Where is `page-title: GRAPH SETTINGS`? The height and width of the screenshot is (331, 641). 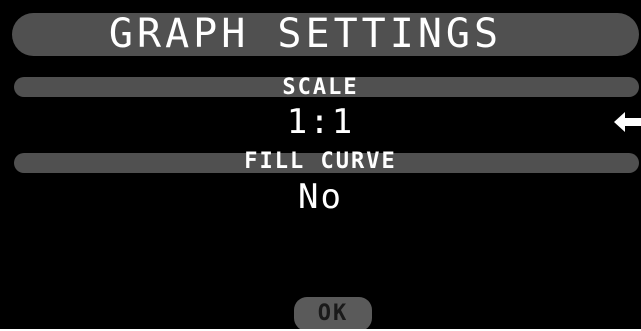 page-title: GRAPH SETTINGS is located at coordinates (305, 34).